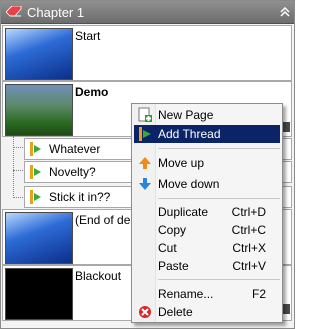  What do you see at coordinates (147, 12) in the screenshot?
I see `chapter-header: Chapter 1` at bounding box center [147, 12].